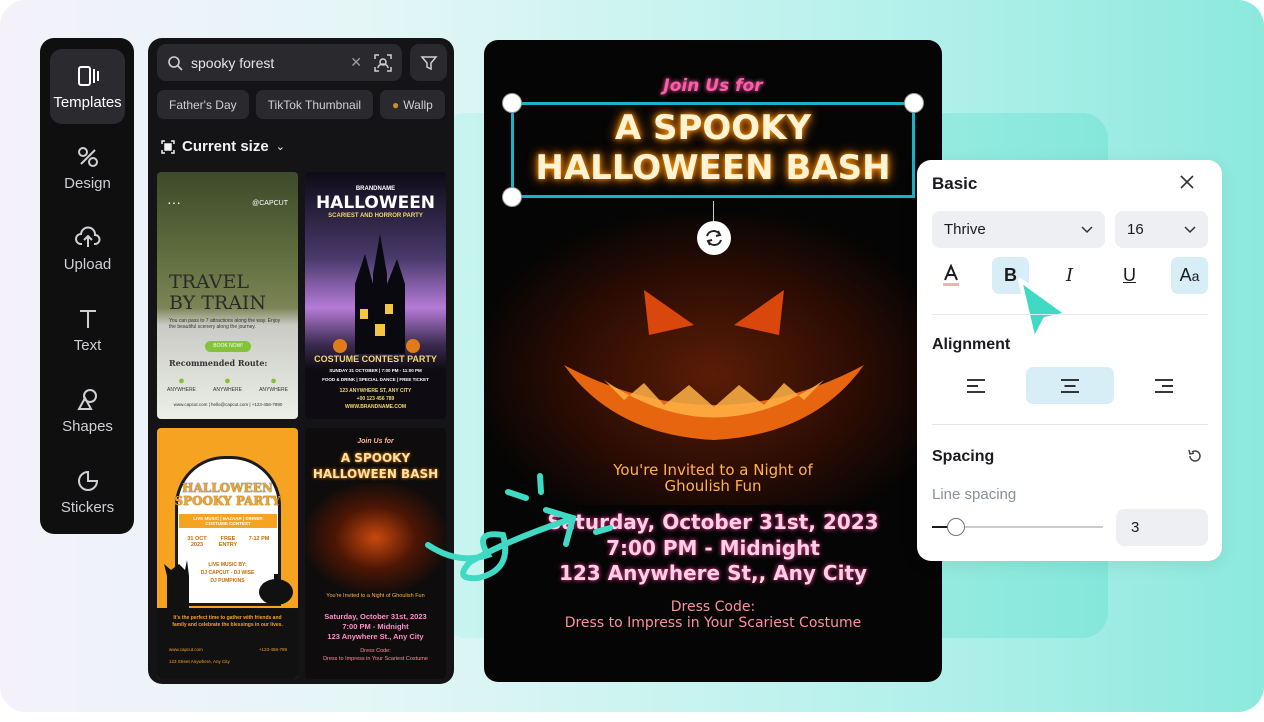 The width and height of the screenshot is (1264, 722). What do you see at coordinates (87, 156) in the screenshot?
I see `design-icon` at bounding box center [87, 156].